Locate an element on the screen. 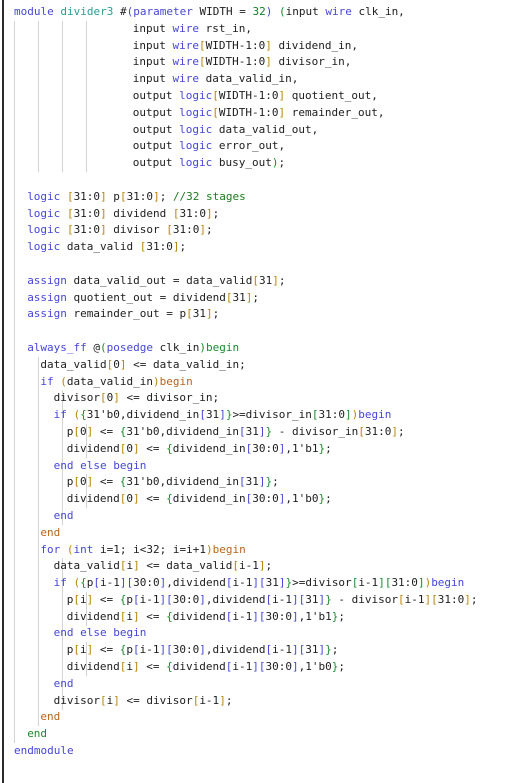 This screenshot has width=508, height=783. code-line: logic data_valid [31:0]; is located at coordinates (254, 247).